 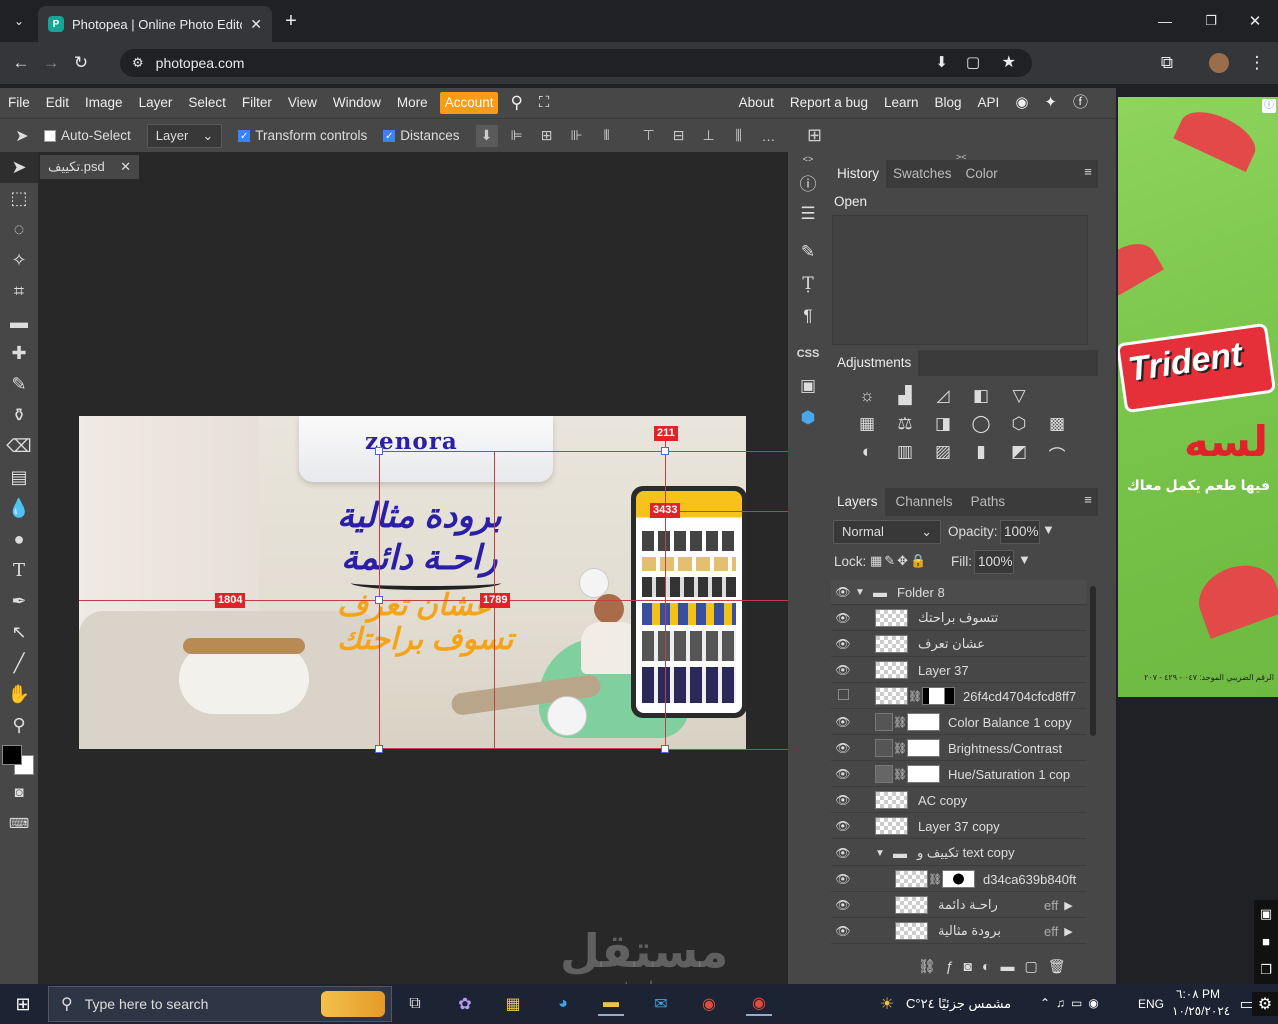 I want to click on brush-tool-icon: ✎, so click(x=19, y=384).